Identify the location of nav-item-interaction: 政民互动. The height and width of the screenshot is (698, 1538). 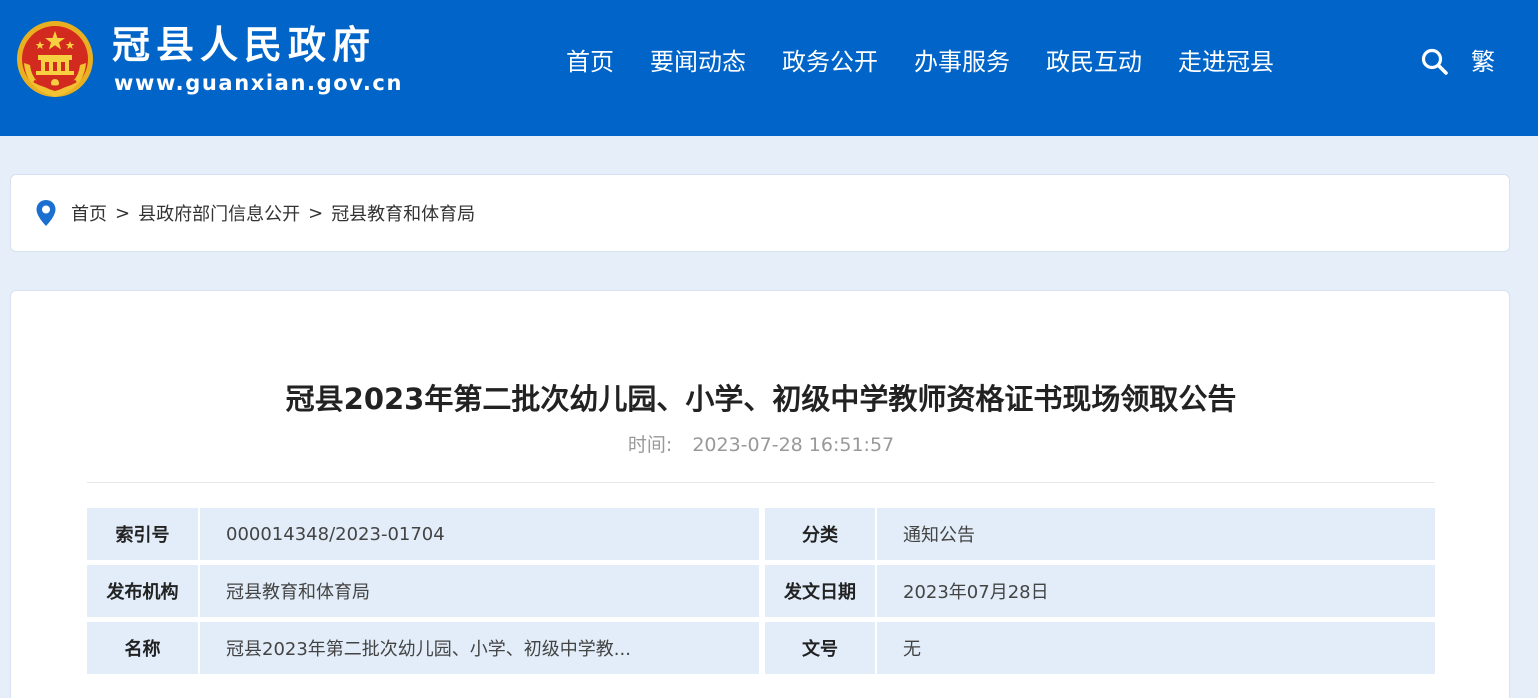
(1094, 62).